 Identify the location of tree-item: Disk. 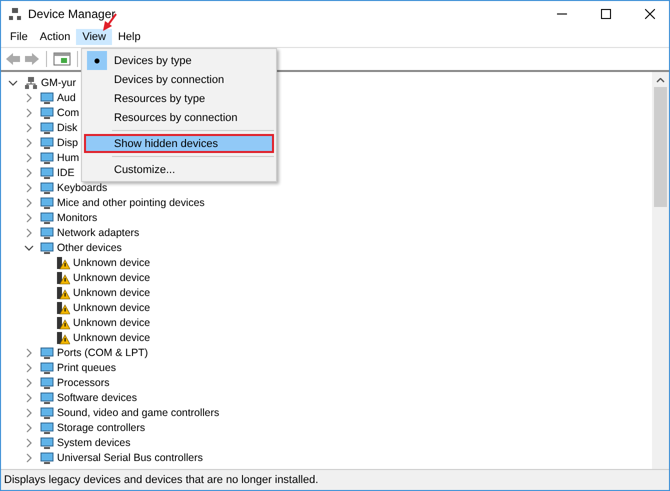
(67, 128).